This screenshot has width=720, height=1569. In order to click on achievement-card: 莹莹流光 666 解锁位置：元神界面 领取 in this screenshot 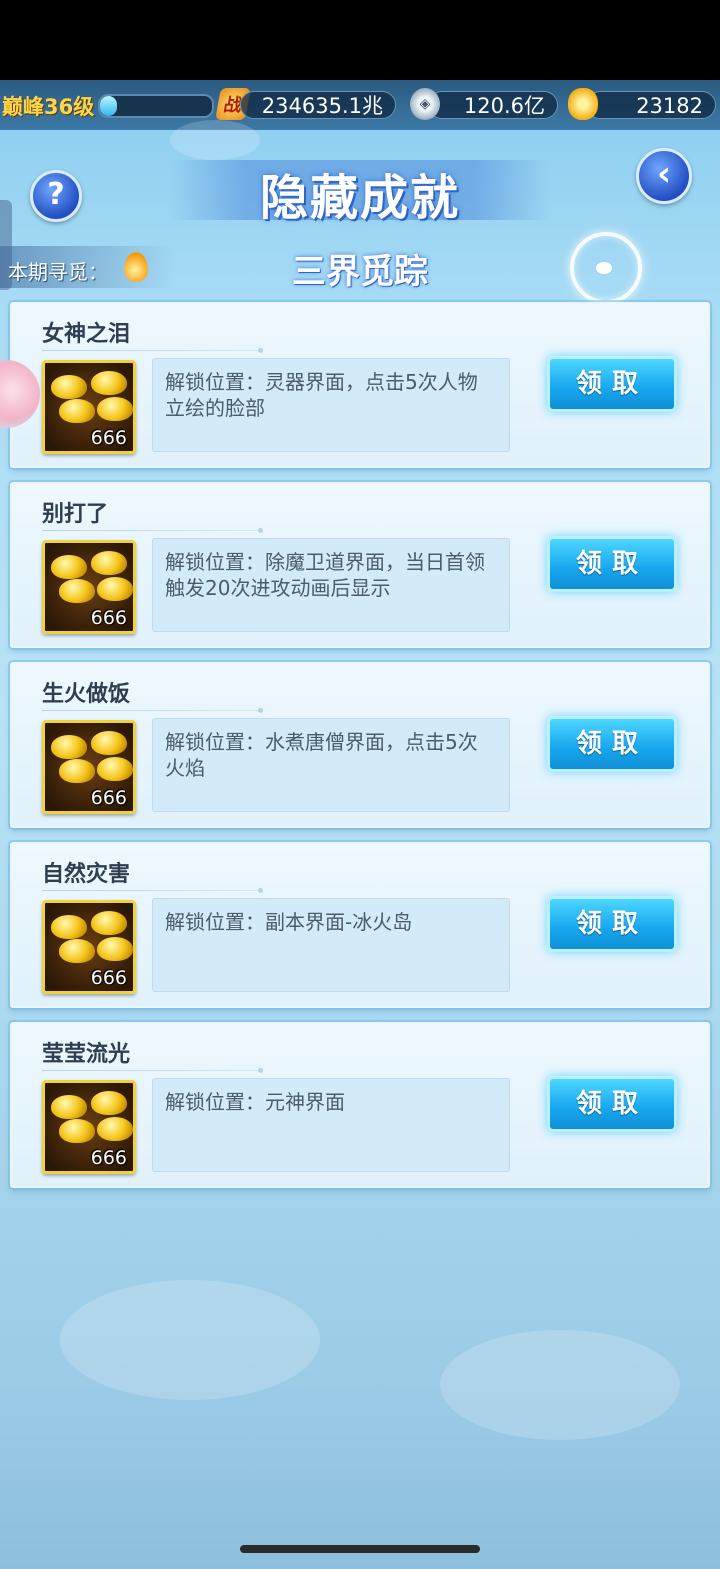, I will do `click(360, 1105)`.